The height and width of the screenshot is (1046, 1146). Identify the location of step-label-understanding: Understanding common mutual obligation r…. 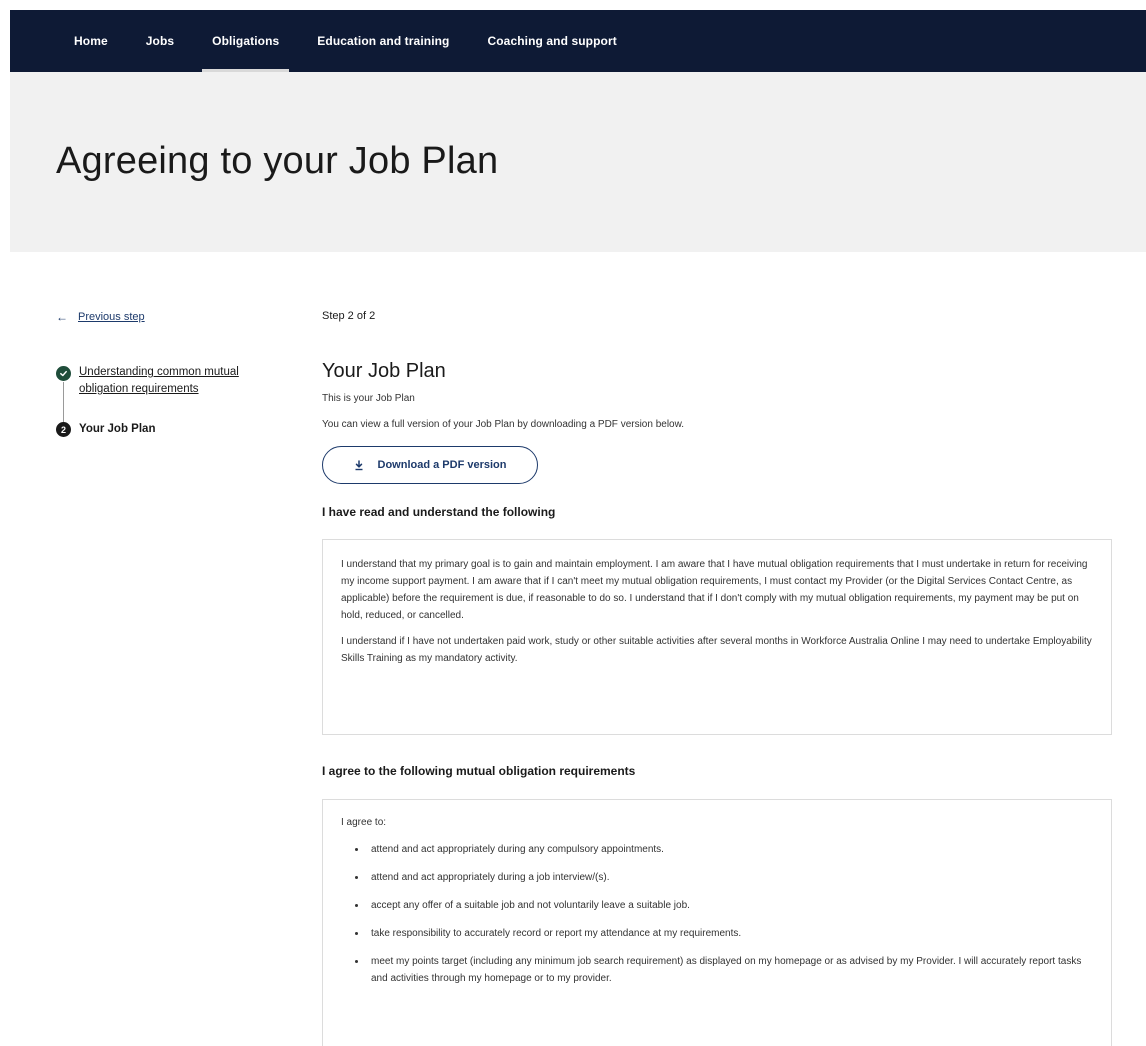
(179, 381).